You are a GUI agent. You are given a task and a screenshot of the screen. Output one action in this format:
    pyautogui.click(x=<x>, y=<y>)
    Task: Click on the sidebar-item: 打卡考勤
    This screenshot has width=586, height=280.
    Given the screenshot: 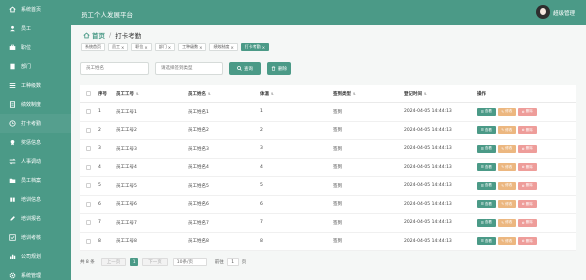 What is the action you would take?
    pyautogui.click(x=35, y=123)
    